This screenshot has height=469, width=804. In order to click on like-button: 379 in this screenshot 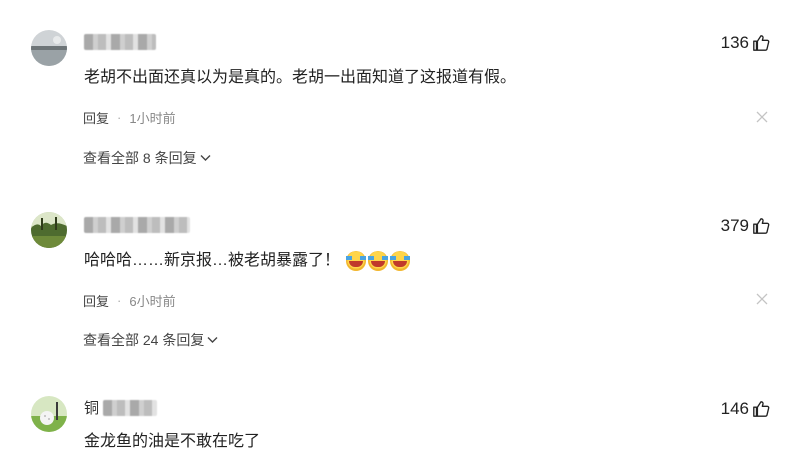, I will do `click(745, 226)`.